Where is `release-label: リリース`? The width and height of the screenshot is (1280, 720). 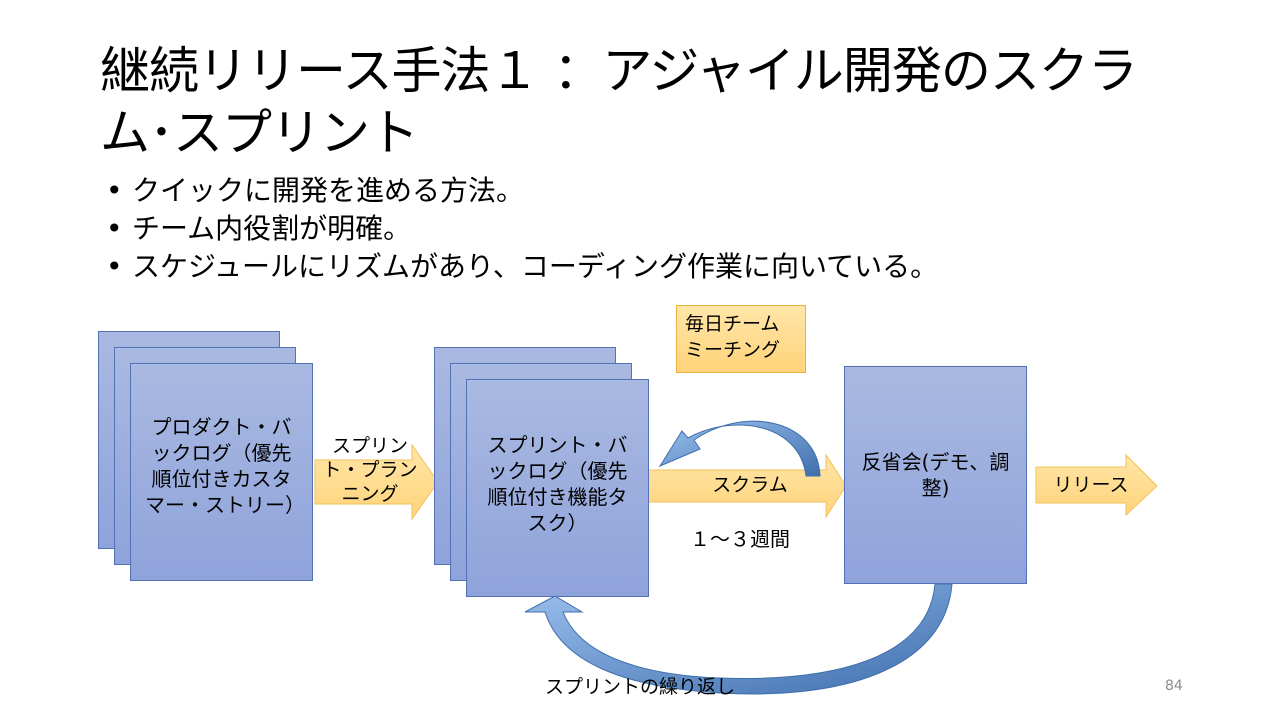
release-label: リリース is located at coordinates (1091, 485).